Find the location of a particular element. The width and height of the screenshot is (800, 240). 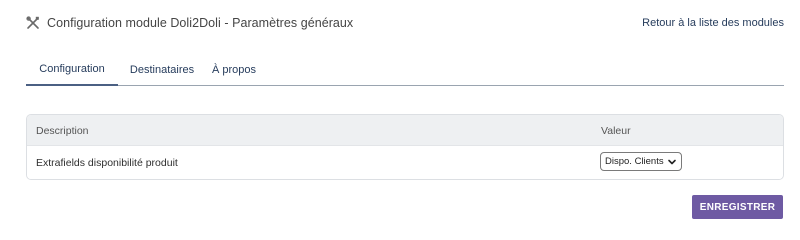

save-button: ENREGISTRER is located at coordinates (737, 207).